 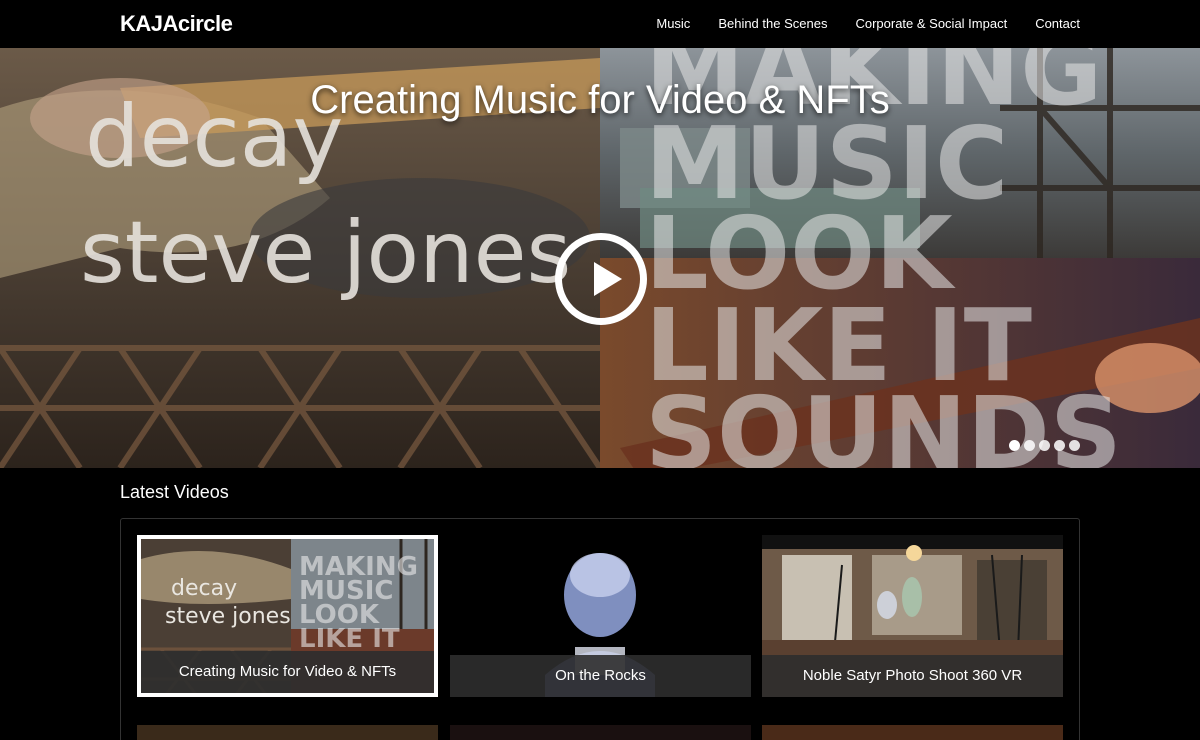 I want to click on thumb-text-like-it: LIKE IT, so click(x=349, y=639).